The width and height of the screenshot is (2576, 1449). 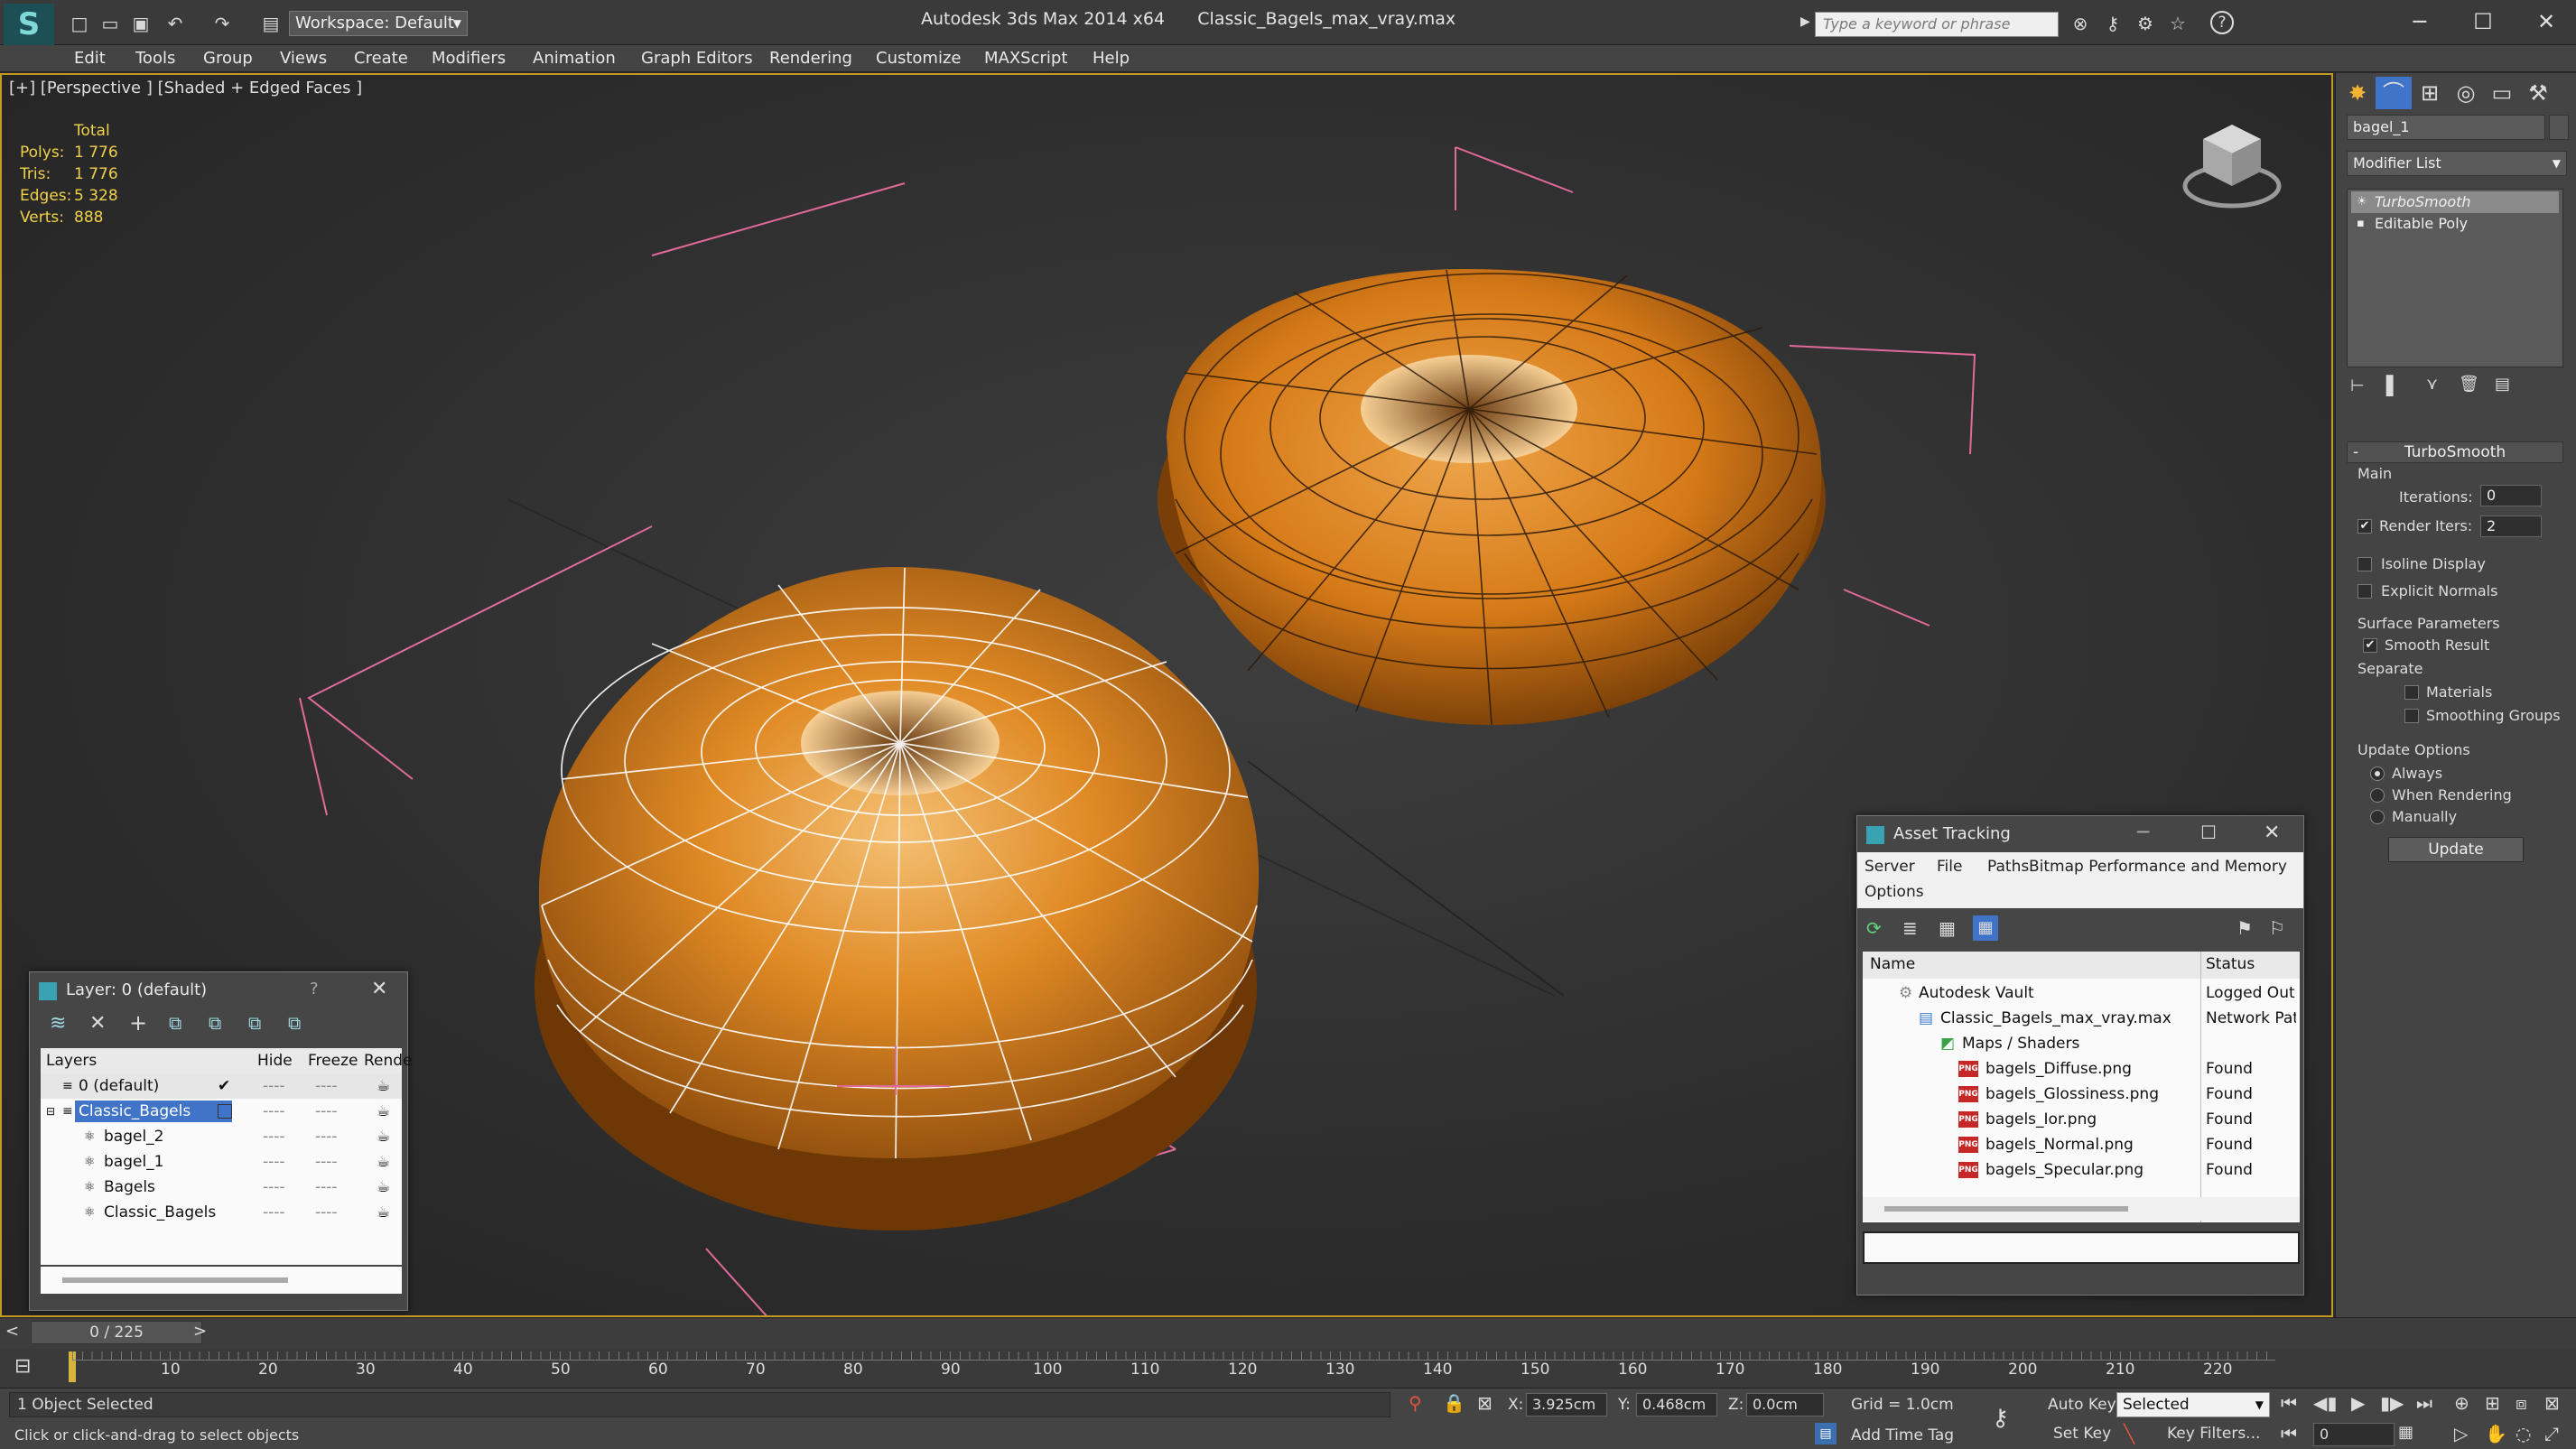 I want to click on layer-row: ⚛ Bagels ---- ---- ☕, so click(x=221, y=1187).